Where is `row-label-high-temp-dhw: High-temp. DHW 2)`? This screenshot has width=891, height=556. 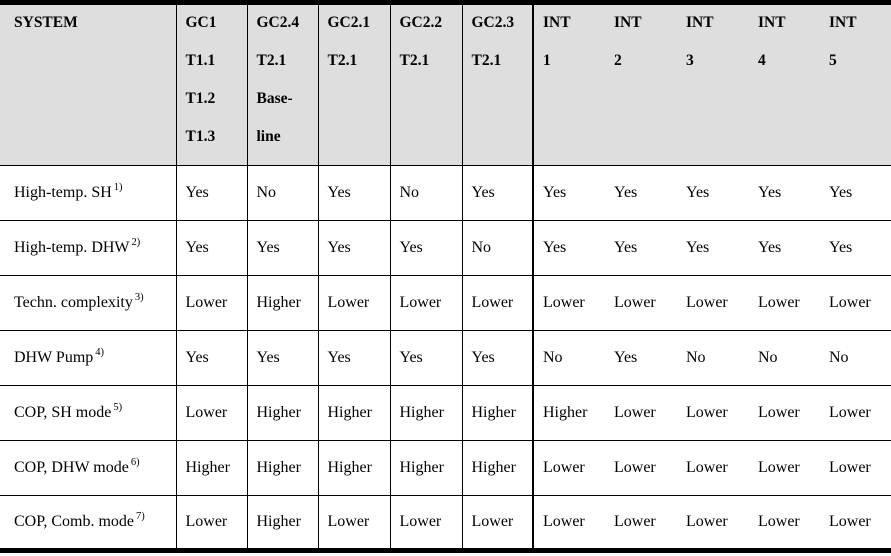 row-label-high-temp-dhw: High-temp. DHW 2) is located at coordinates (88, 248).